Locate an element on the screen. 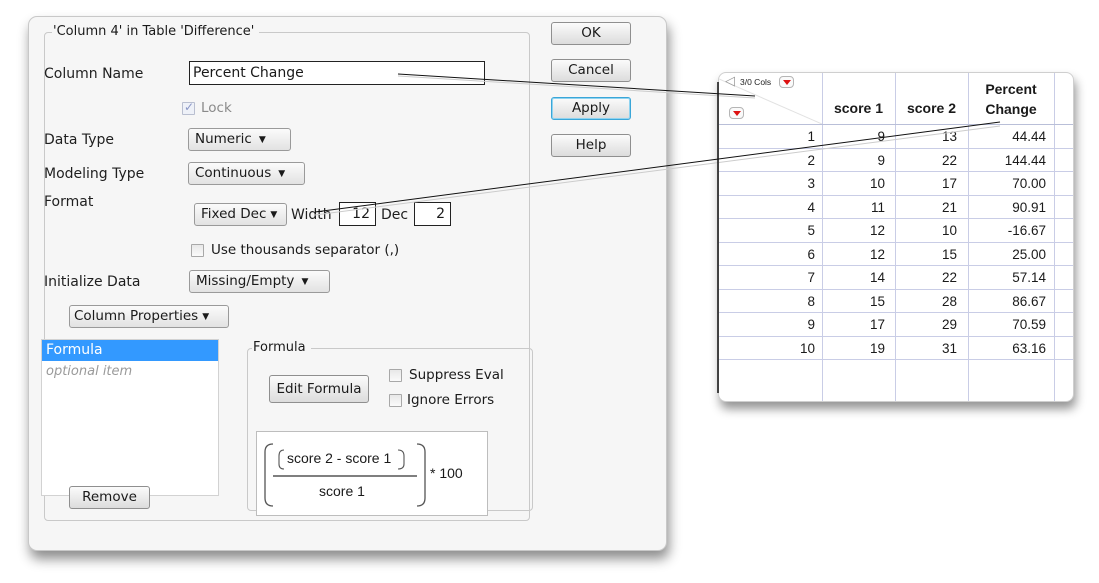 The height and width of the screenshot is (583, 1099). row-number: 7 is located at coordinates (775, 277).